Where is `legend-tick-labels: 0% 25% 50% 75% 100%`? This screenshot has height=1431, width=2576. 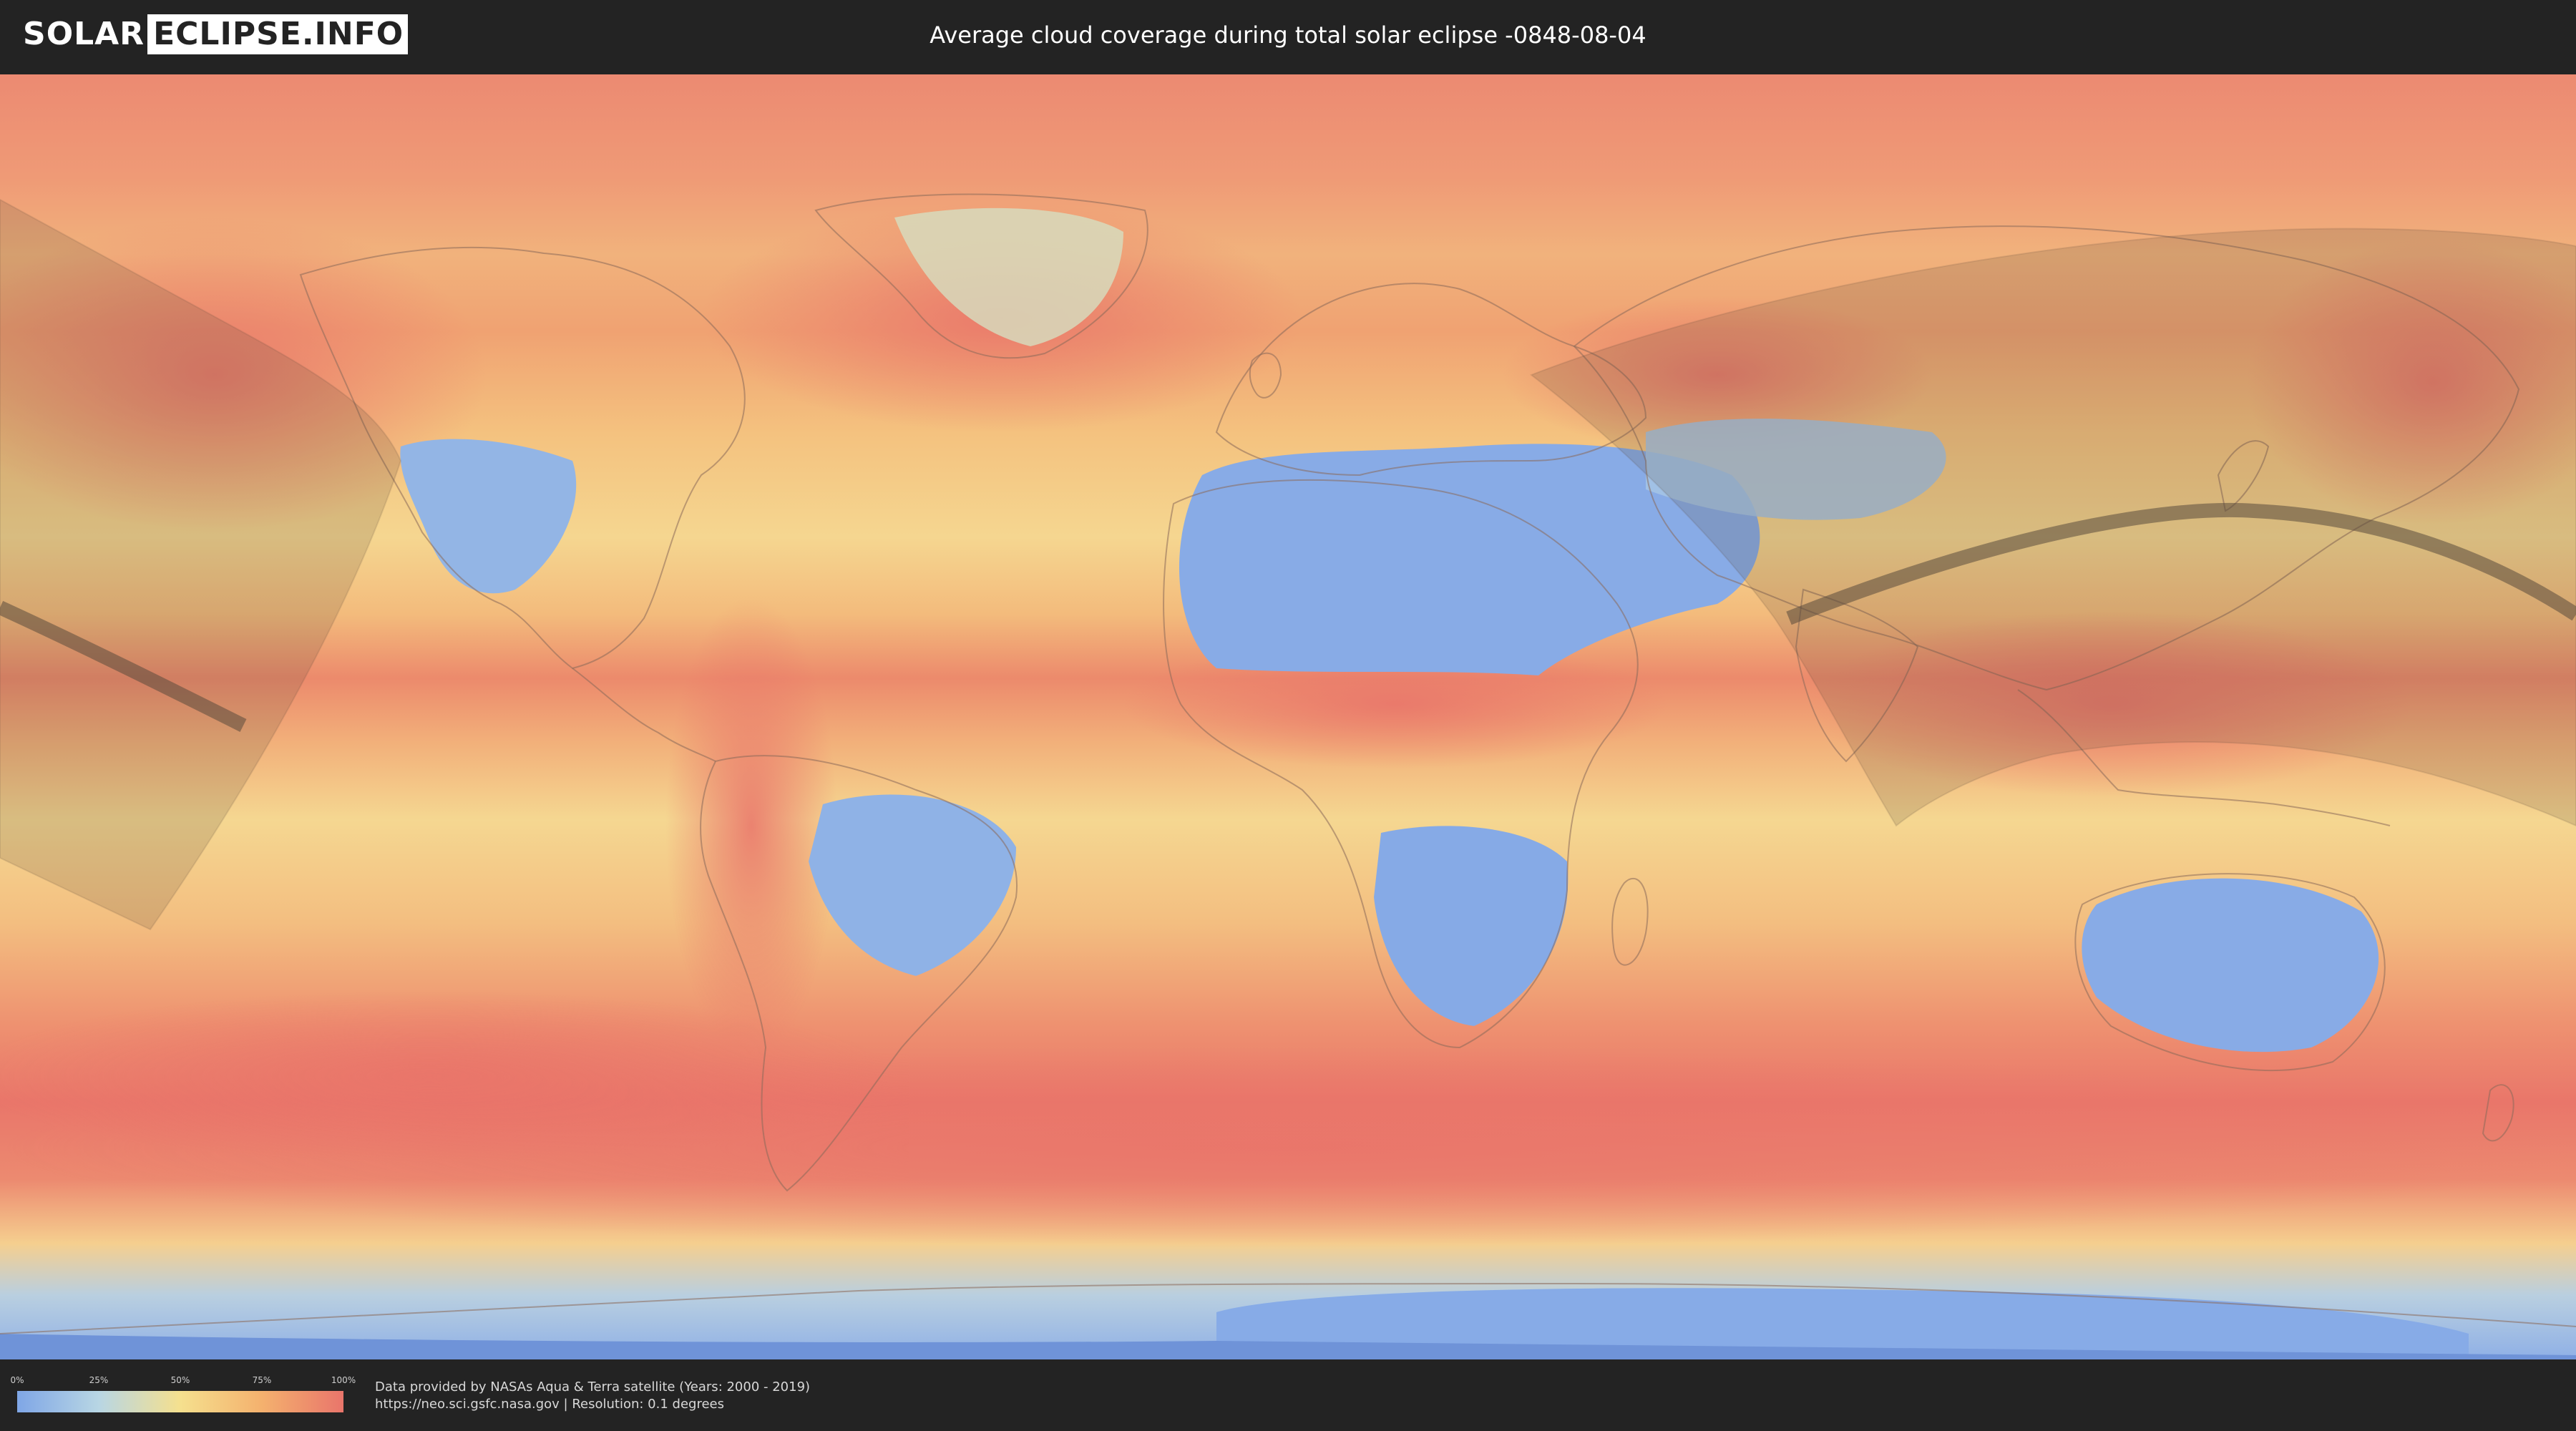
legend-tick-labels: 0% 25% 50% 75% 100% is located at coordinates (183, 1381).